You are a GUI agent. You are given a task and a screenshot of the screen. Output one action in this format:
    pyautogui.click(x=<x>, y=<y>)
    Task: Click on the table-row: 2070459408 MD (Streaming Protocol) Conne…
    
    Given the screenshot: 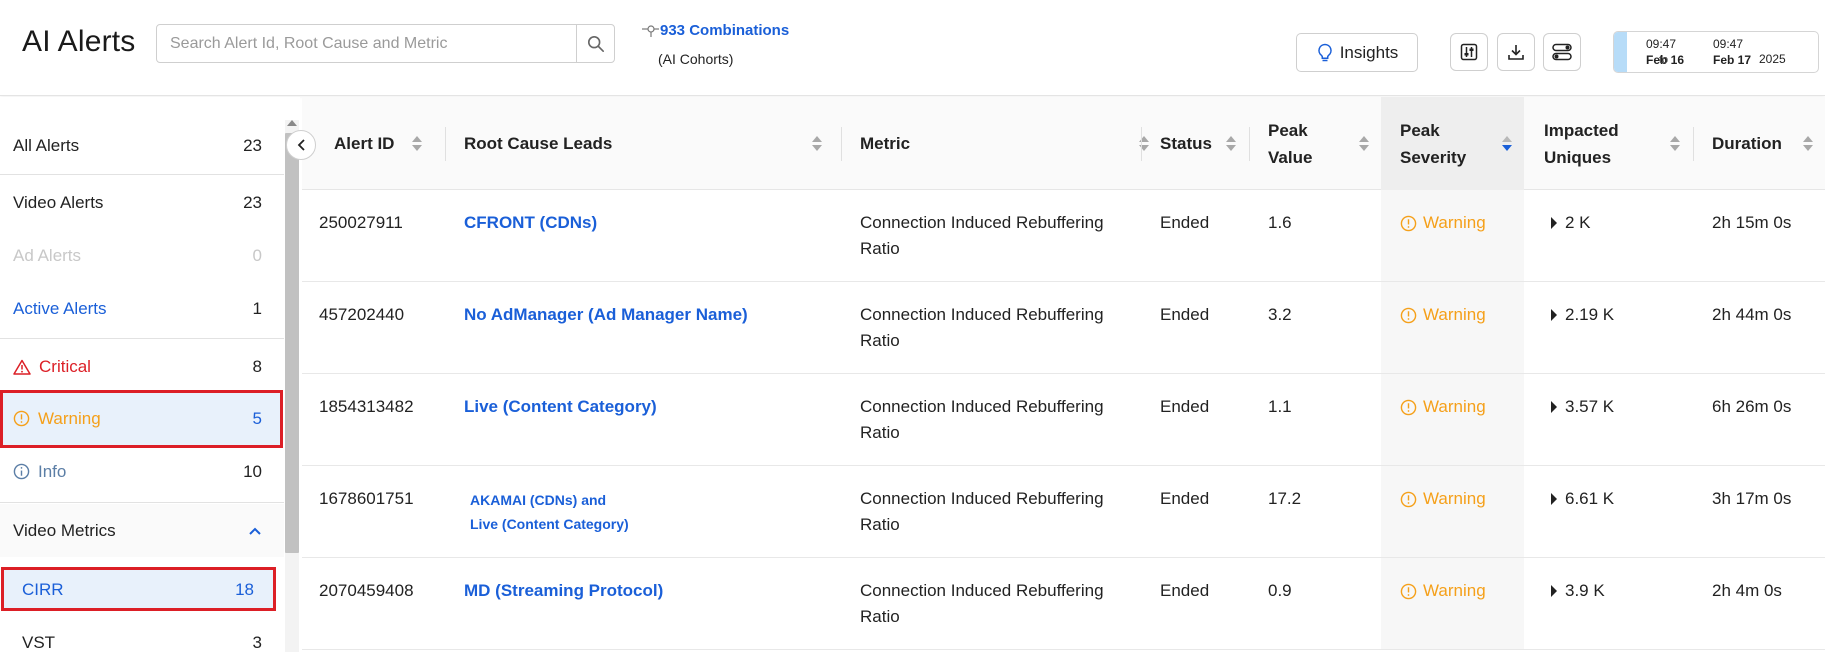 What is the action you would take?
    pyautogui.click(x=1063, y=604)
    